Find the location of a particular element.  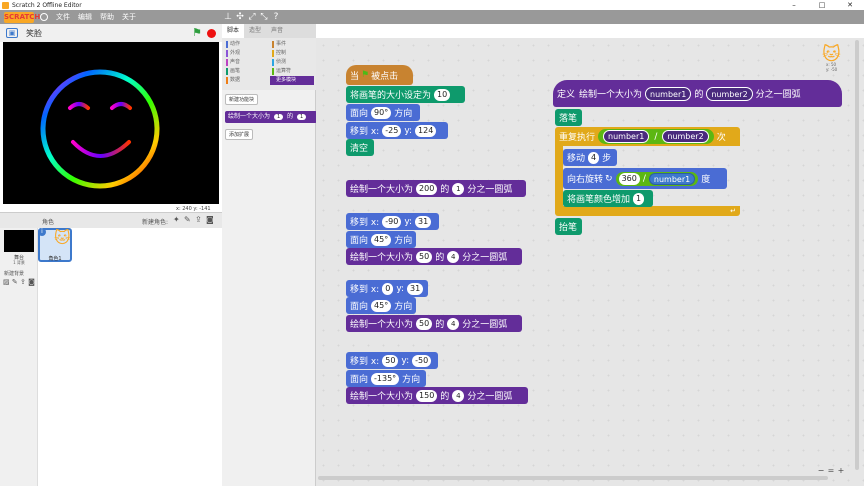

param-number2: number2 is located at coordinates (729, 93).